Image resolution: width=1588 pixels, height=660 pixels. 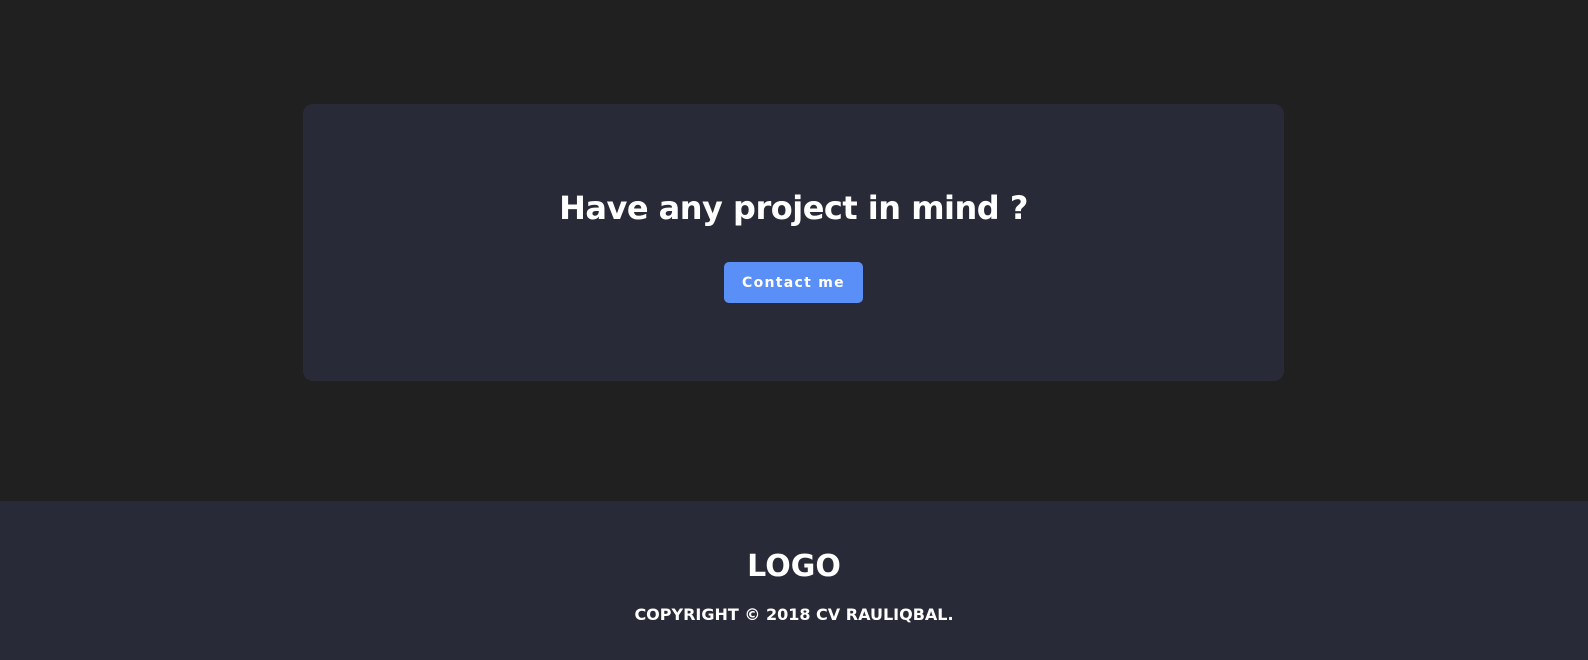 What do you see at coordinates (793, 208) in the screenshot?
I see `cta-heading: Have any project in mind ?` at bounding box center [793, 208].